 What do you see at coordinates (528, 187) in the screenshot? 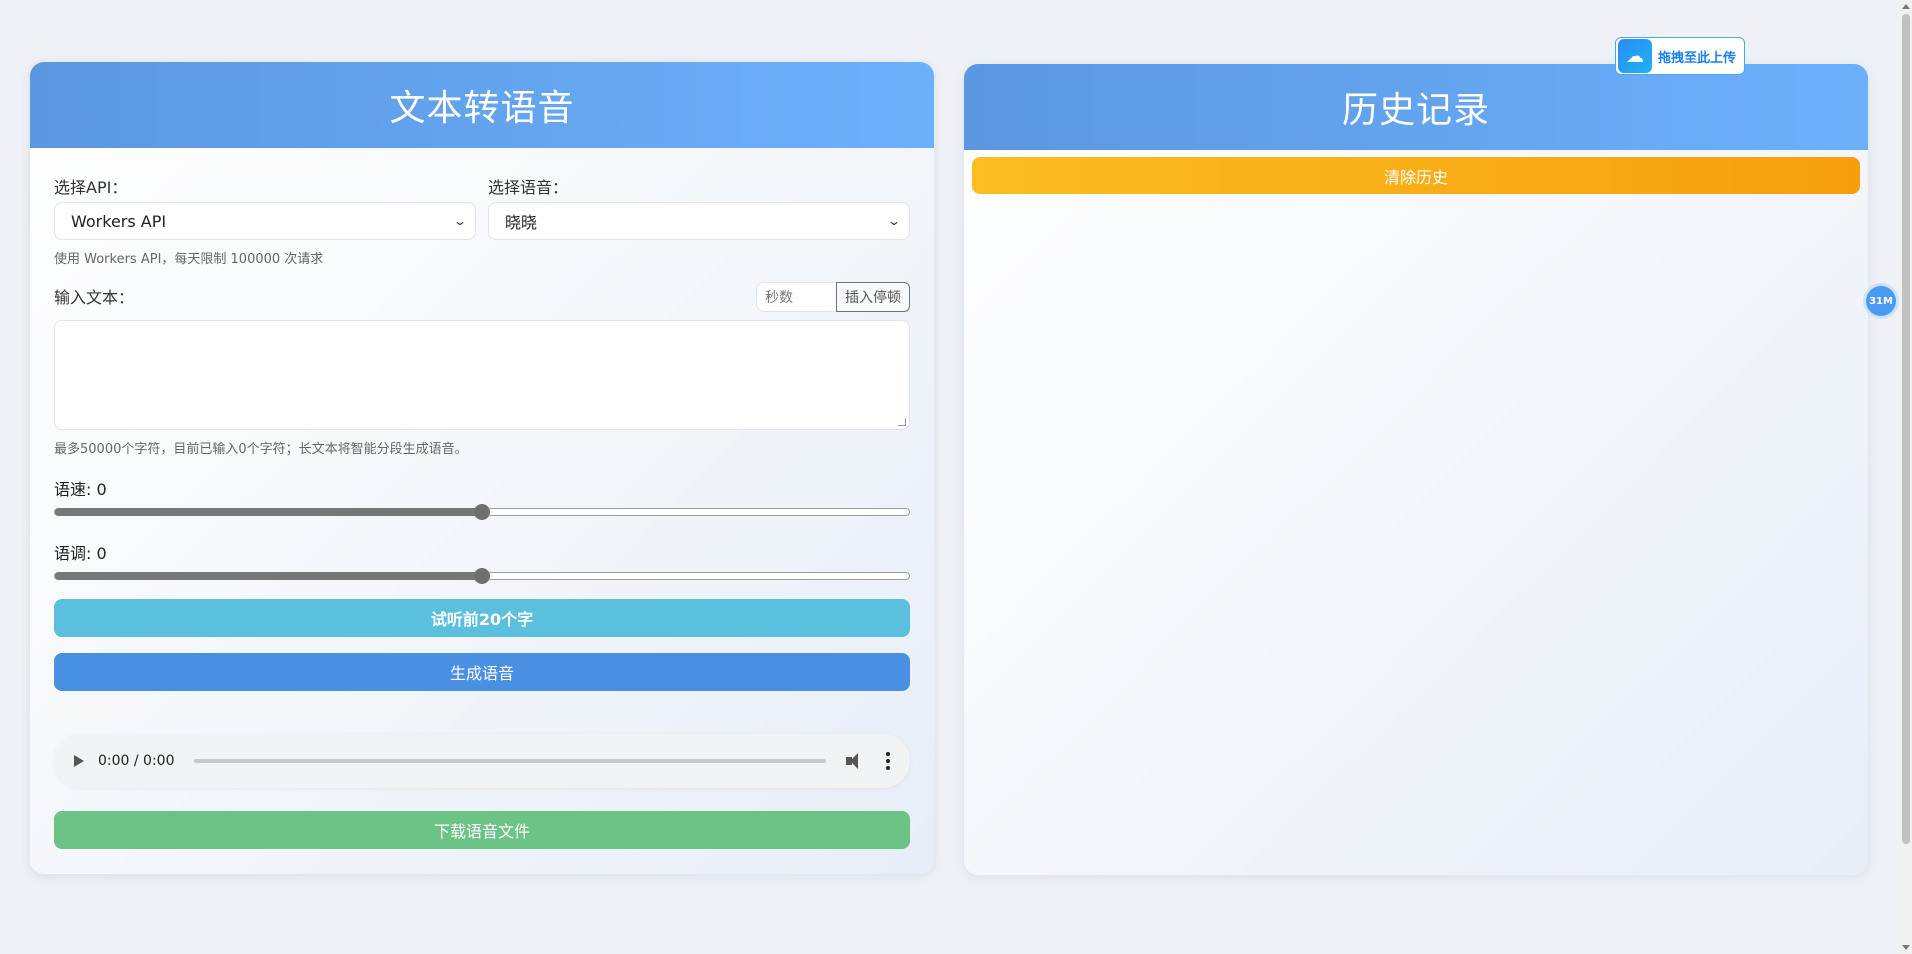
I see `voice-label: 选择语音：` at bounding box center [528, 187].